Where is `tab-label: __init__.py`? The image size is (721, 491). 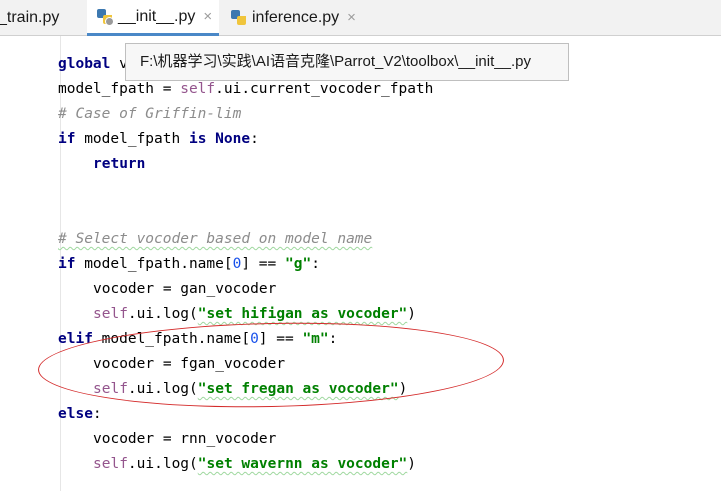 tab-label: __init__.py is located at coordinates (157, 16).